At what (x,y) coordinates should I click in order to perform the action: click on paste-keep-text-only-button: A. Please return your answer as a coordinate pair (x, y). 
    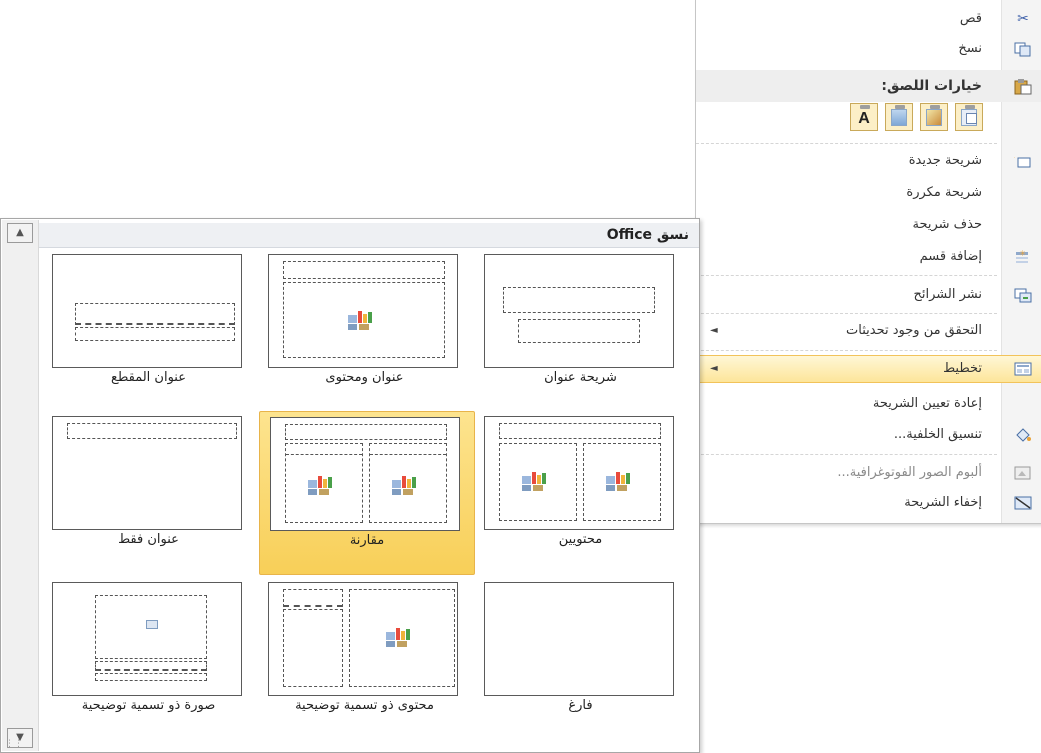
    Looking at the image, I should click on (864, 117).